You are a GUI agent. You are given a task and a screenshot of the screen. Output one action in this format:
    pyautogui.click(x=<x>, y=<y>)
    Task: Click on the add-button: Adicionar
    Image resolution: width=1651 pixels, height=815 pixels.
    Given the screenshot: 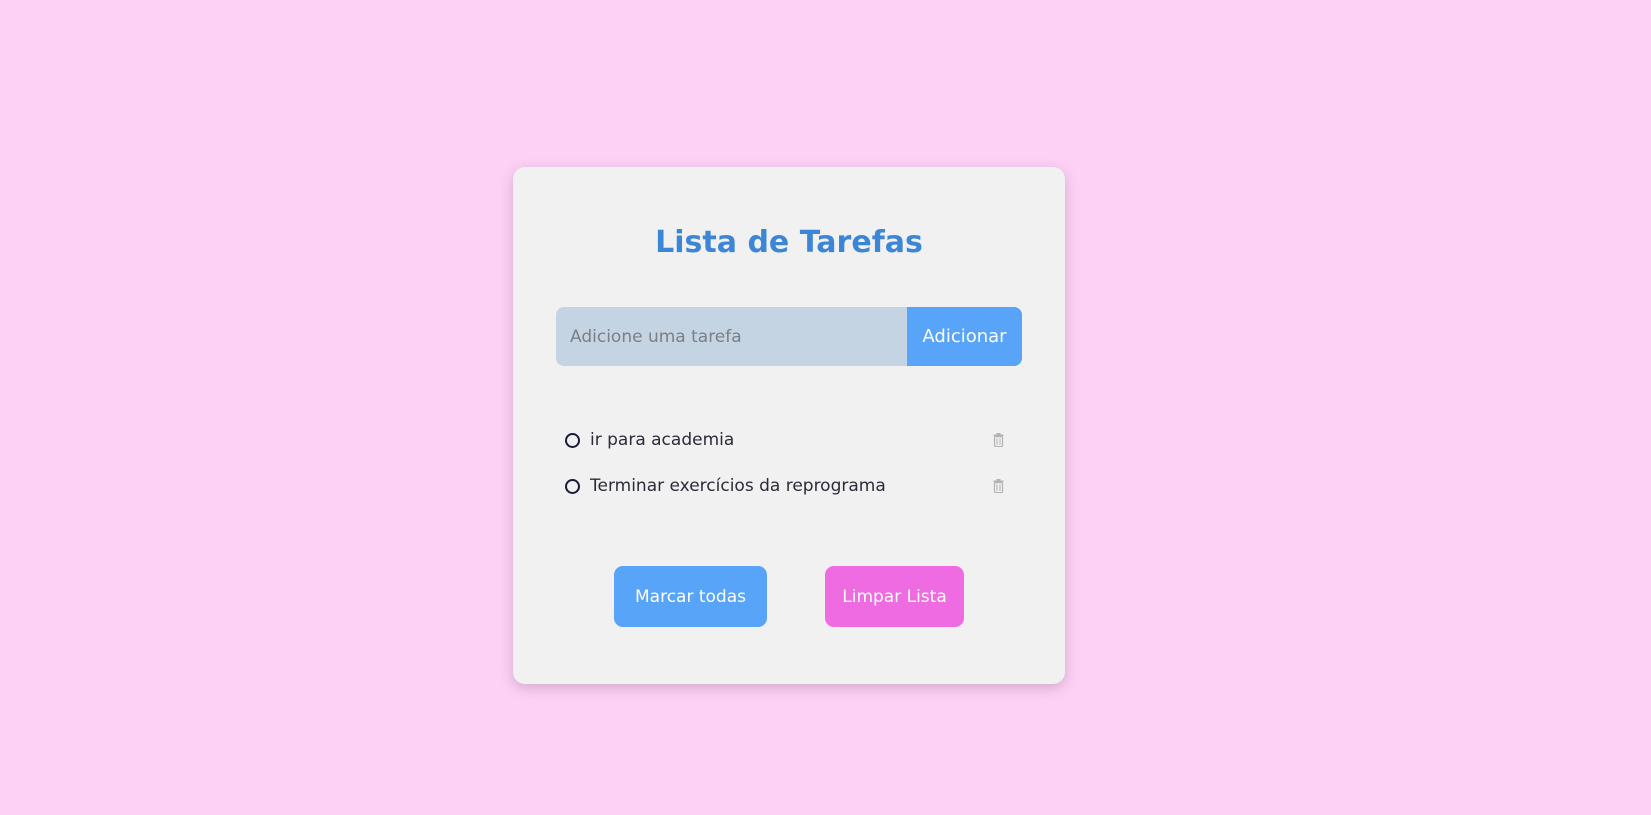 What is the action you would take?
    pyautogui.click(x=964, y=336)
    